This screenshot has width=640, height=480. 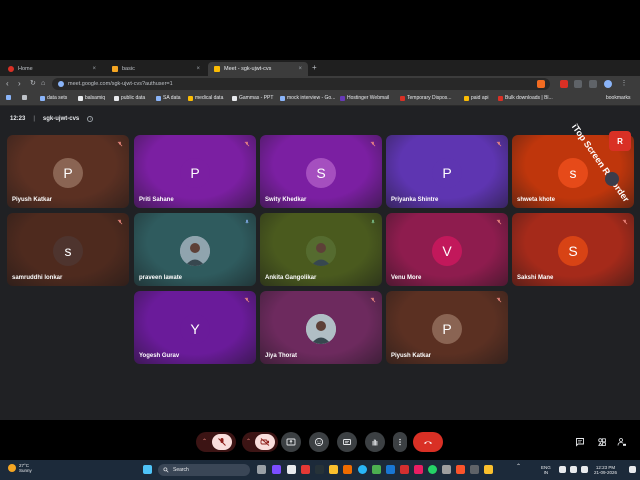 I want to click on bookmark-label: data sets, so click(x=57, y=98).